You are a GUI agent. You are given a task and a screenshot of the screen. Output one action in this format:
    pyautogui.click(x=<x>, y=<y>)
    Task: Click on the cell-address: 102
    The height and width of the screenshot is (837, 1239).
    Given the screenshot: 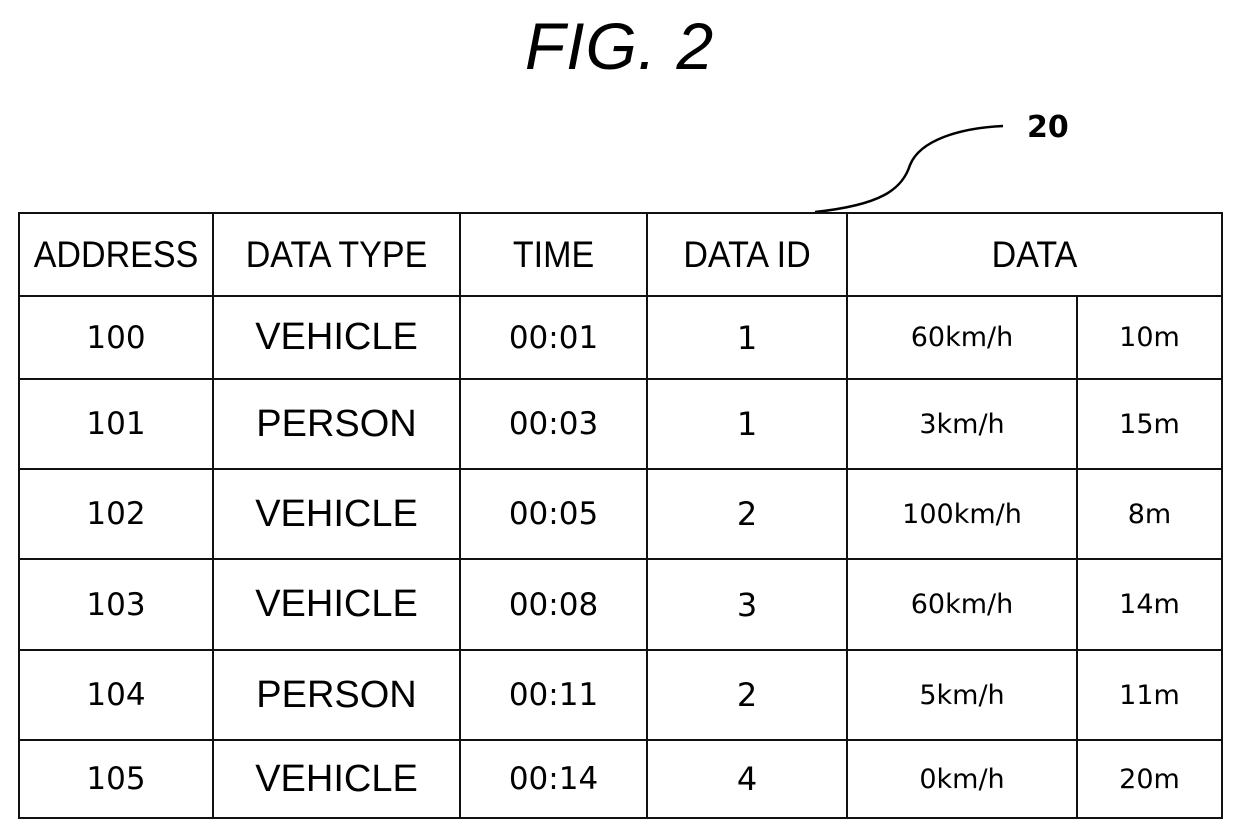 What is the action you would take?
    pyautogui.click(x=116, y=514)
    